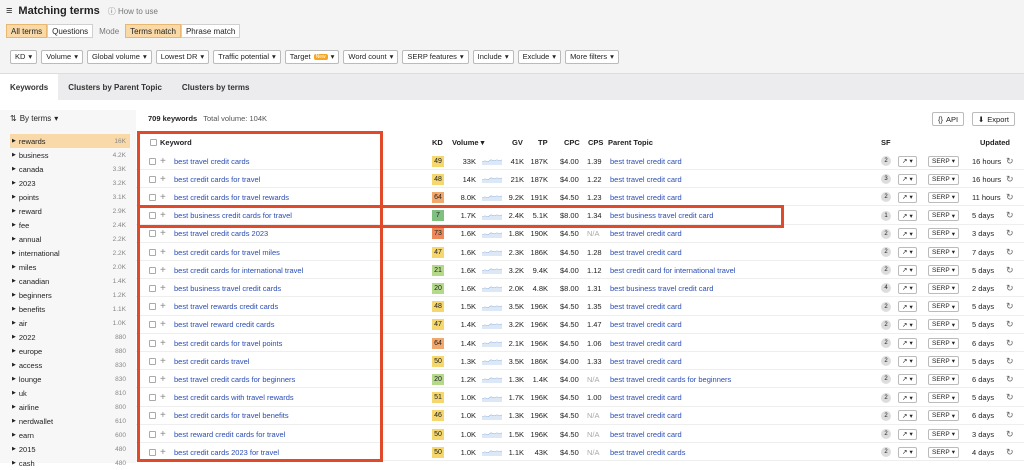 Image resolution: width=1024 pixels, height=470 pixels. What do you see at coordinates (70, 225) in the screenshot?
I see `sidebar-term-fee: ▶ fee 2.4K` at bounding box center [70, 225].